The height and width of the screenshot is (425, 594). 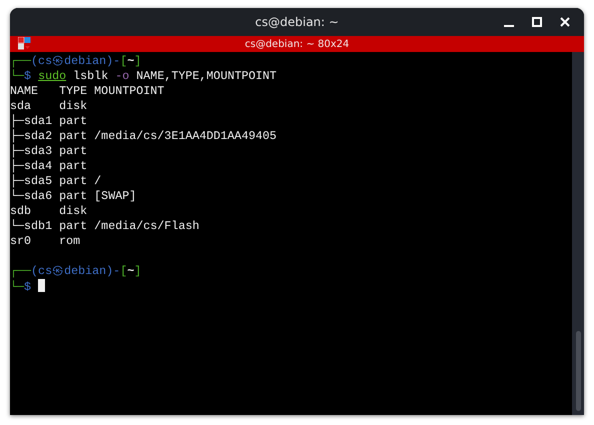 I want to click on minimize-icon, so click(x=509, y=25).